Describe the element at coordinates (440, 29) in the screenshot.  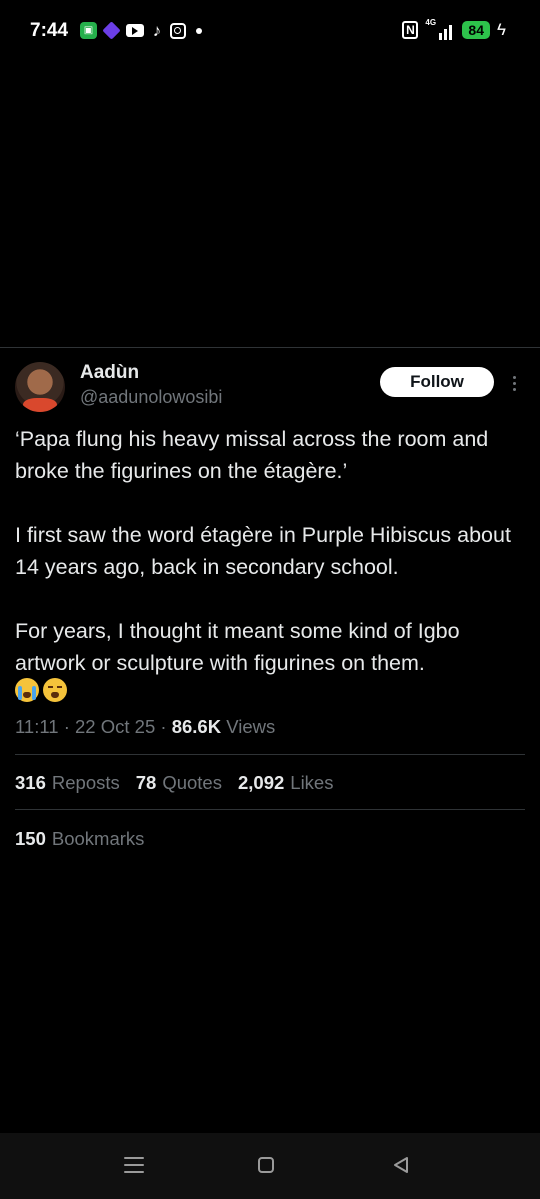
I see `signal-icon: 4G` at that location.